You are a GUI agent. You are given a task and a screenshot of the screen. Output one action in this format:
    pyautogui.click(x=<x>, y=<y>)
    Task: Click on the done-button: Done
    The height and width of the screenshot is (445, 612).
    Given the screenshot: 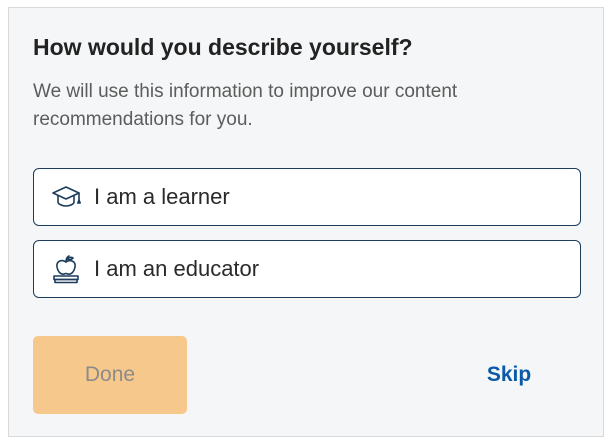 What is the action you would take?
    pyautogui.click(x=110, y=375)
    